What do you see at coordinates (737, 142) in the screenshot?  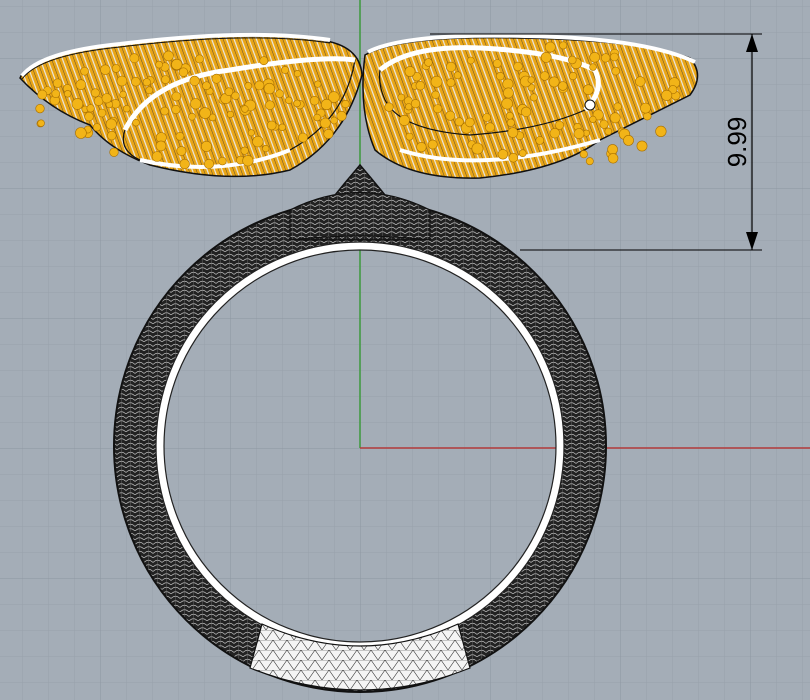 I see `dimension-value: 9.99` at bounding box center [737, 142].